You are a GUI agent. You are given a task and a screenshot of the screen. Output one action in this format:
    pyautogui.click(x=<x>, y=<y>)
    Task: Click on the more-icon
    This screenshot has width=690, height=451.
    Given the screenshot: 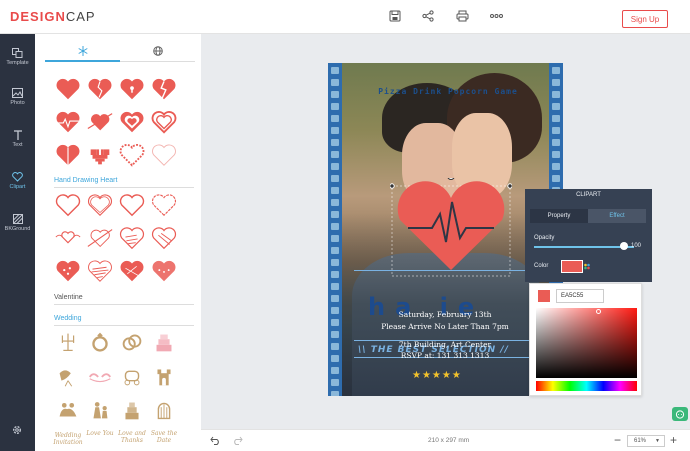 What is the action you would take?
    pyautogui.click(x=496, y=16)
    